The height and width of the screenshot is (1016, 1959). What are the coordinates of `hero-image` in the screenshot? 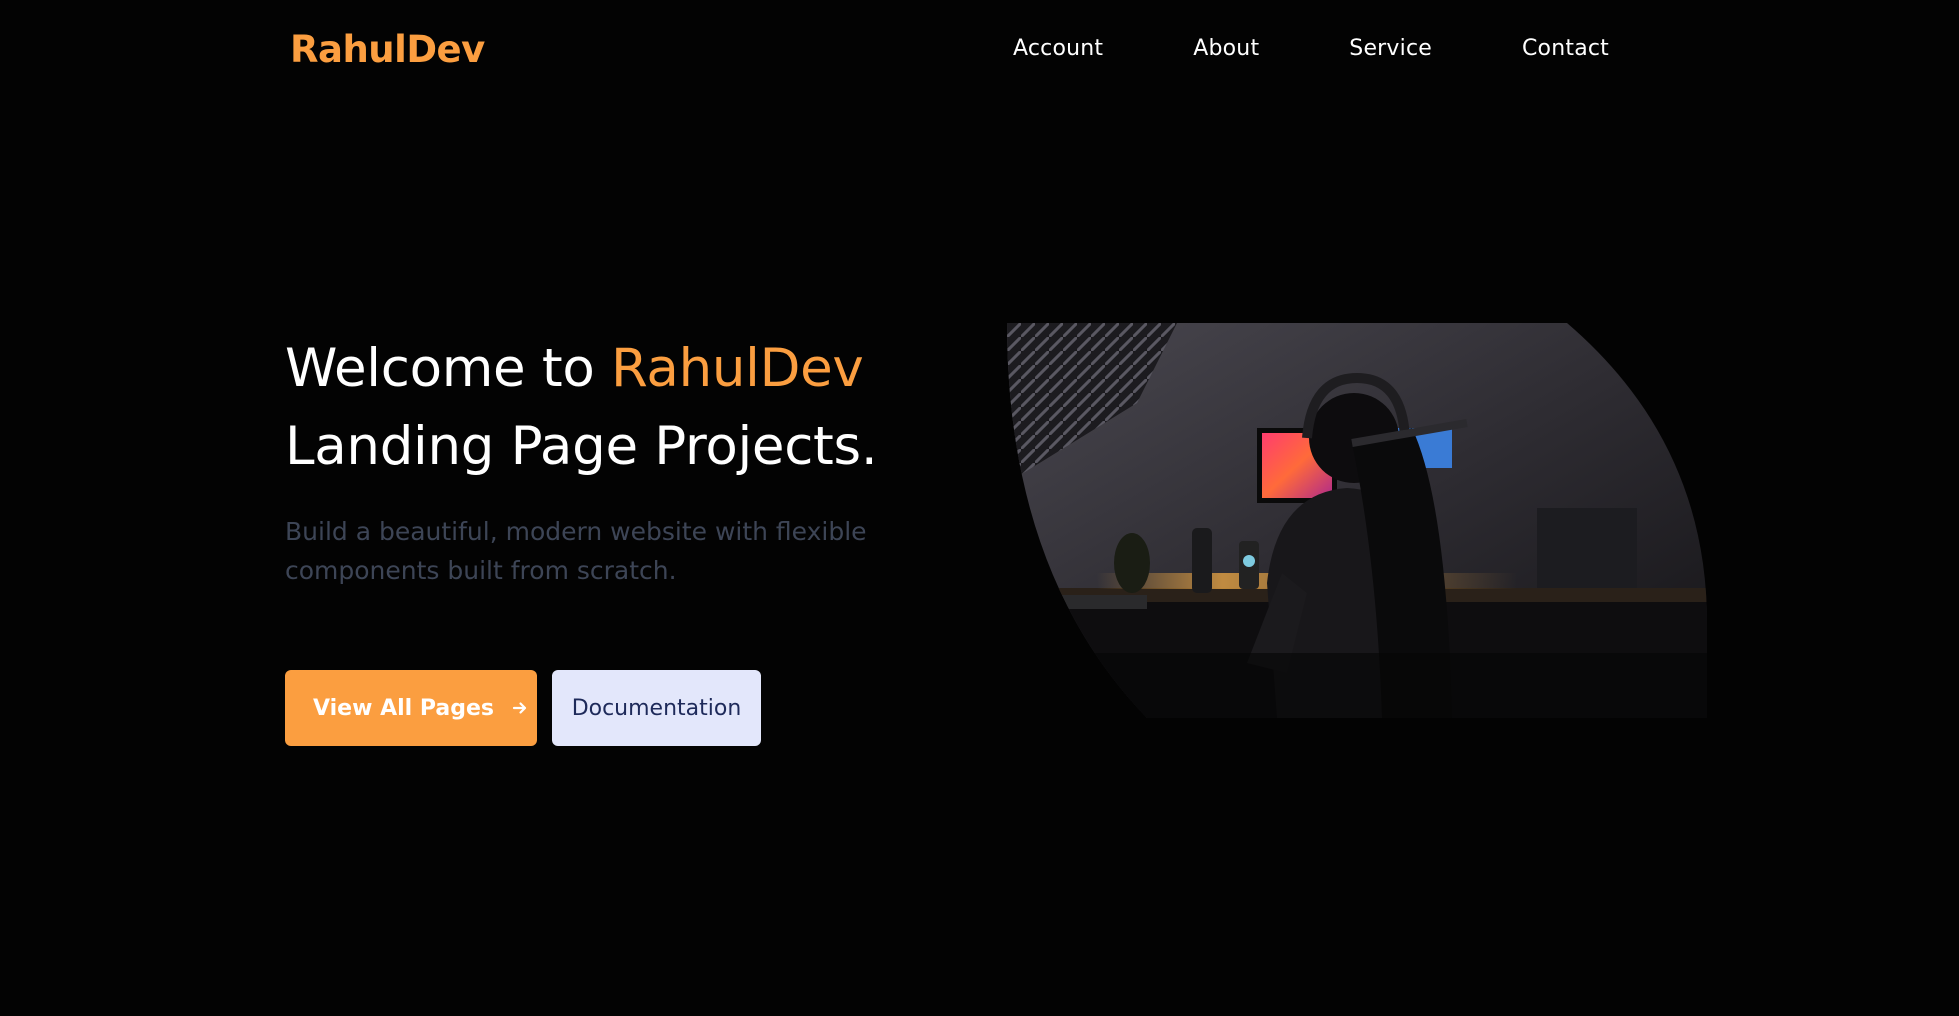 It's located at (1357, 520).